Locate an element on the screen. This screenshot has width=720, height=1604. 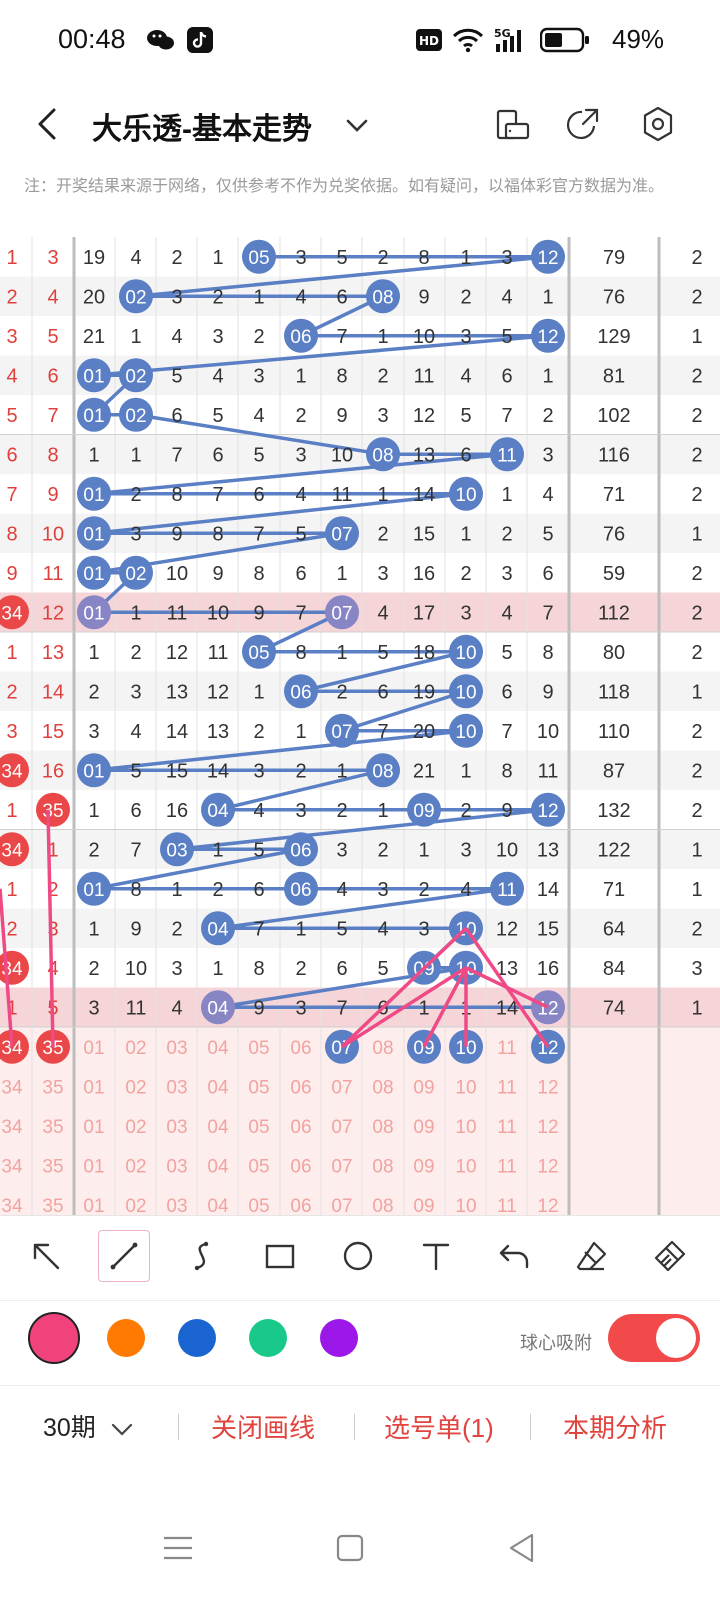
page-title: 大乐透-基本走势 is located at coordinates (202, 126).